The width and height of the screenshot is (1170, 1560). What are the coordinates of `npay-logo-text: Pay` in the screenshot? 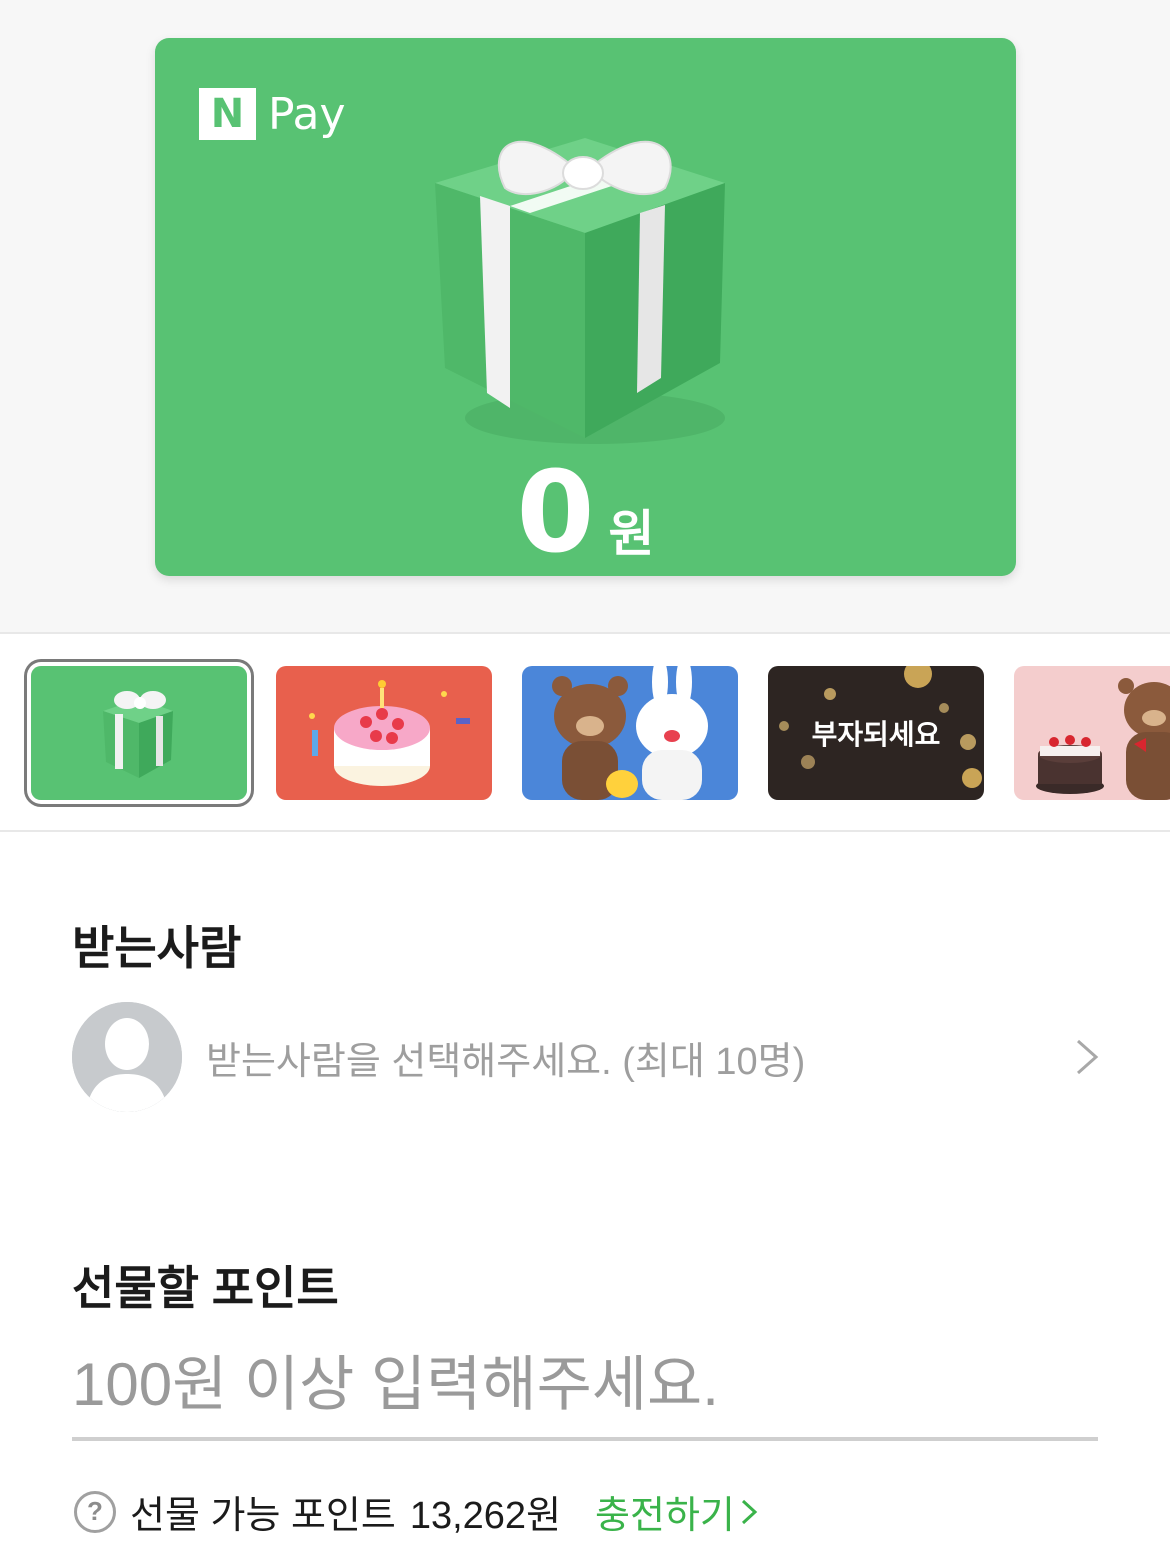 It's located at (307, 114).